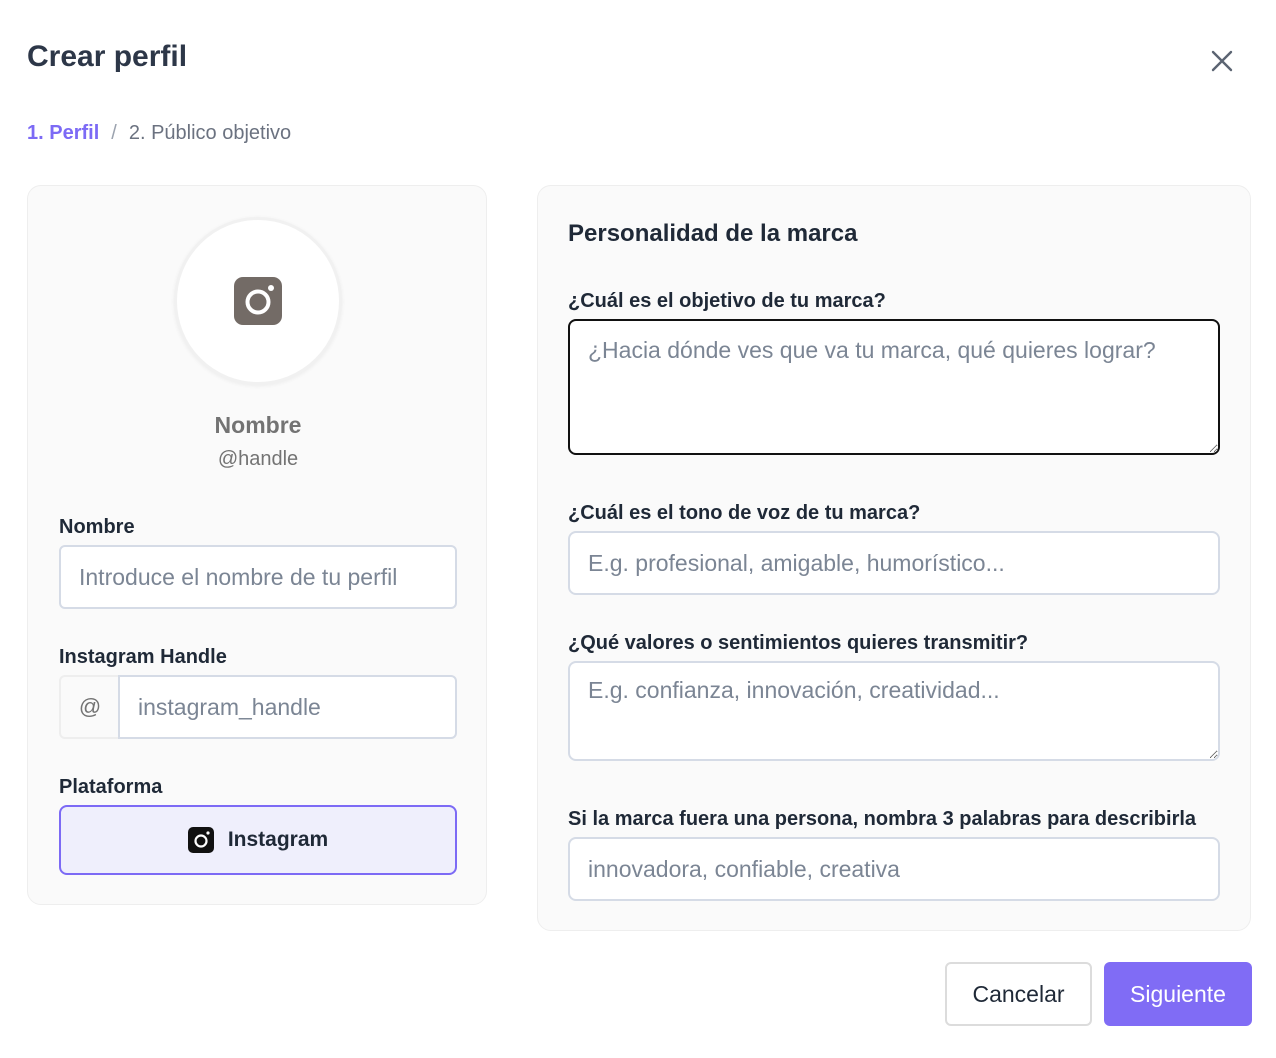 The width and height of the screenshot is (1276, 1058). I want to click on at-prefix: @, so click(89, 707).